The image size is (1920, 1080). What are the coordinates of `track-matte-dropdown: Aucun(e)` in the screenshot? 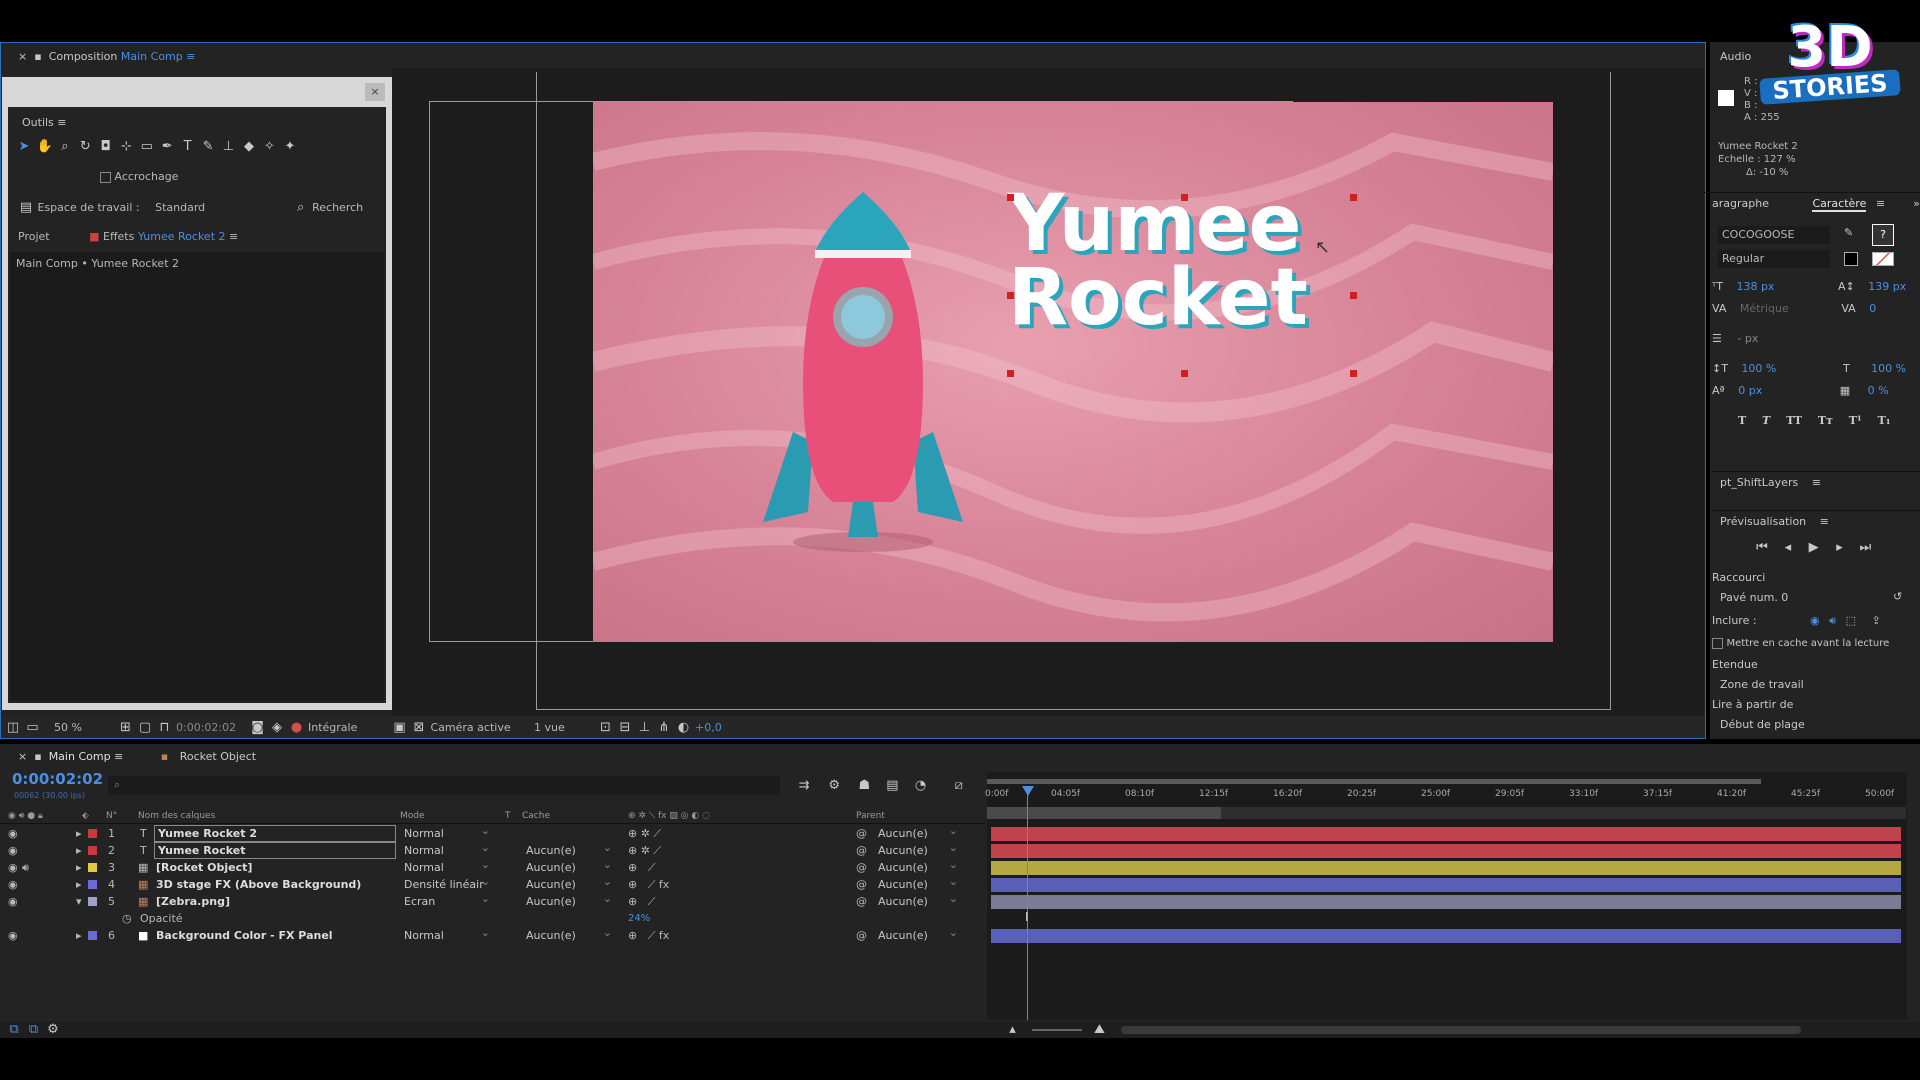 It's located at (571, 934).